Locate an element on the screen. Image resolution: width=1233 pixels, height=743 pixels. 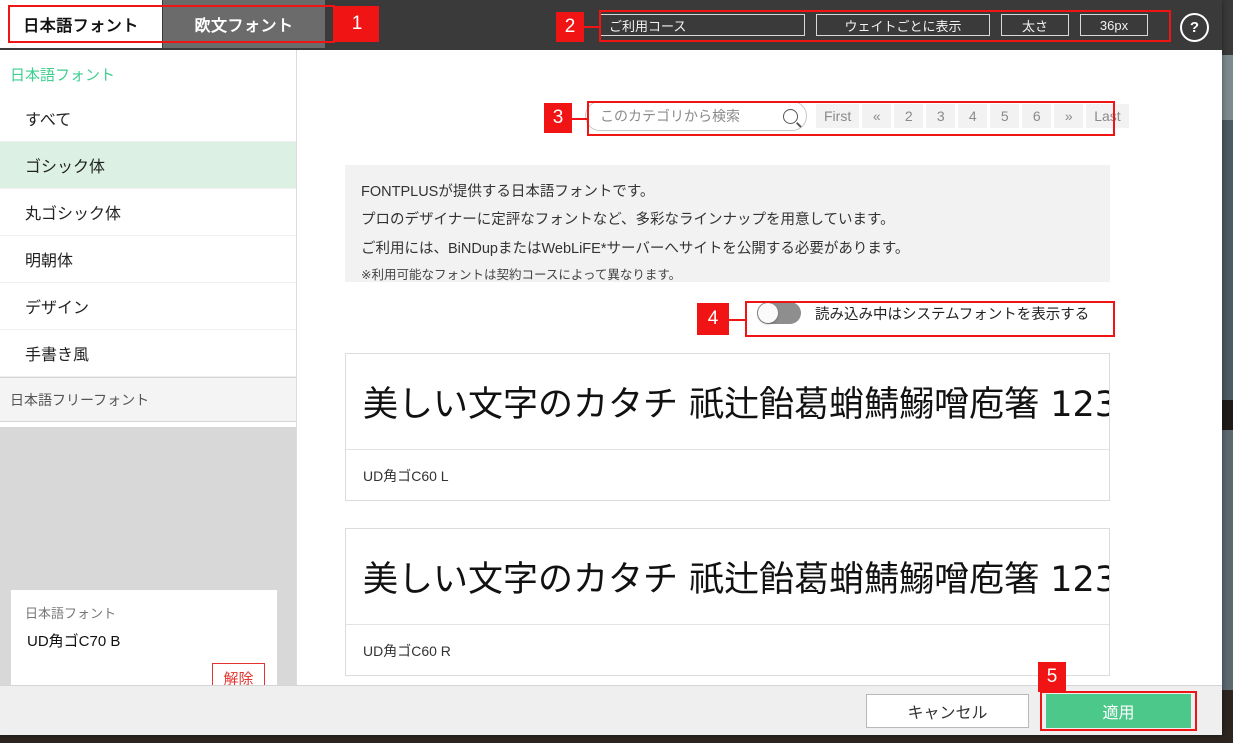
pagination-label: » is located at coordinates (1068, 116).